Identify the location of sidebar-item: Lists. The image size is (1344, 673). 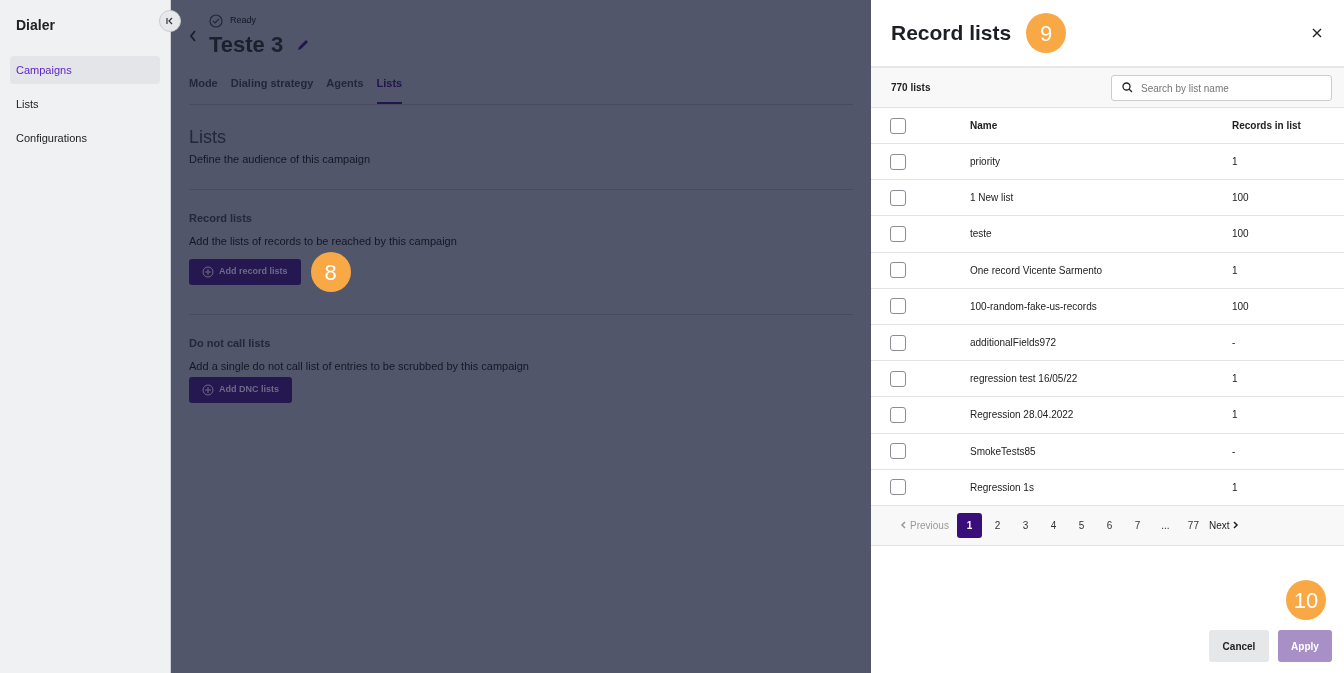
(85, 104).